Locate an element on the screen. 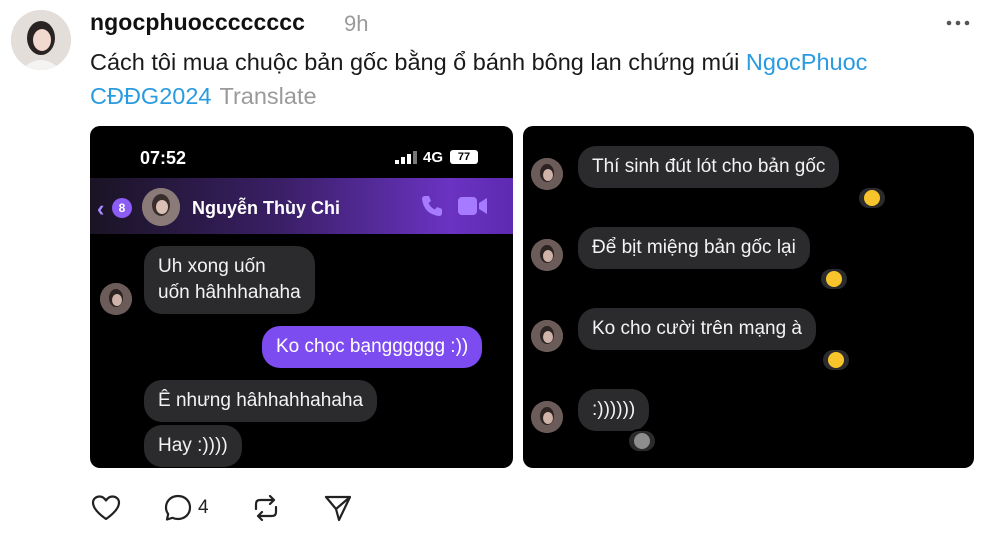  more-icon is located at coordinates (958, 23).